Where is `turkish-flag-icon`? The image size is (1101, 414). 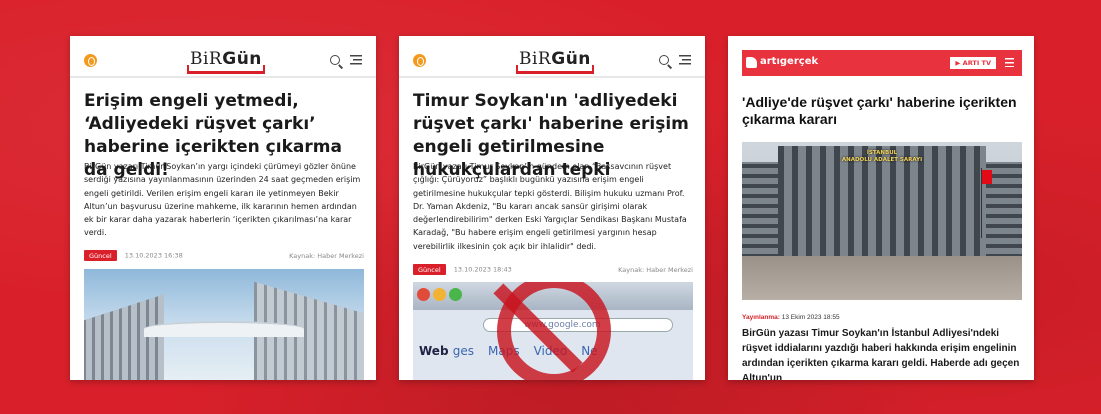
turkish-flag-icon is located at coordinates (987, 177).